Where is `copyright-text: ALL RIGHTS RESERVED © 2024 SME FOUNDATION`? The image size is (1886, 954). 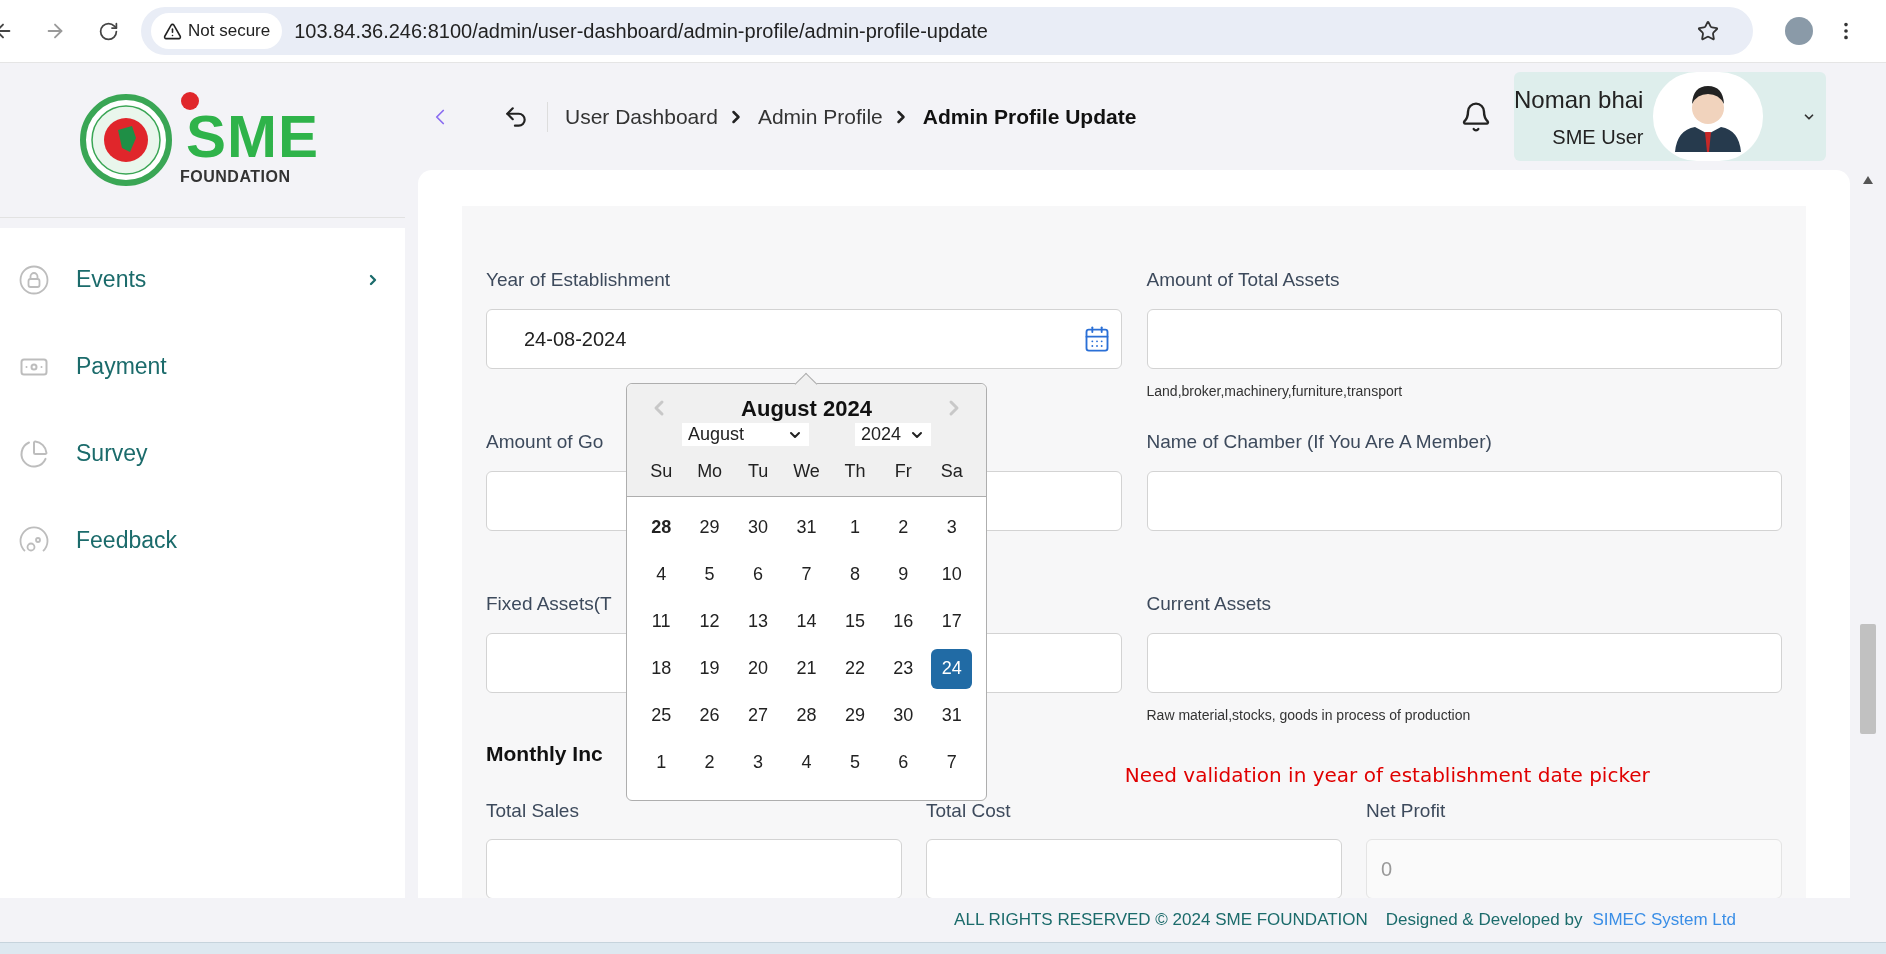 copyright-text: ALL RIGHTS RESERVED © 2024 SME FOUNDATION is located at coordinates (1161, 920).